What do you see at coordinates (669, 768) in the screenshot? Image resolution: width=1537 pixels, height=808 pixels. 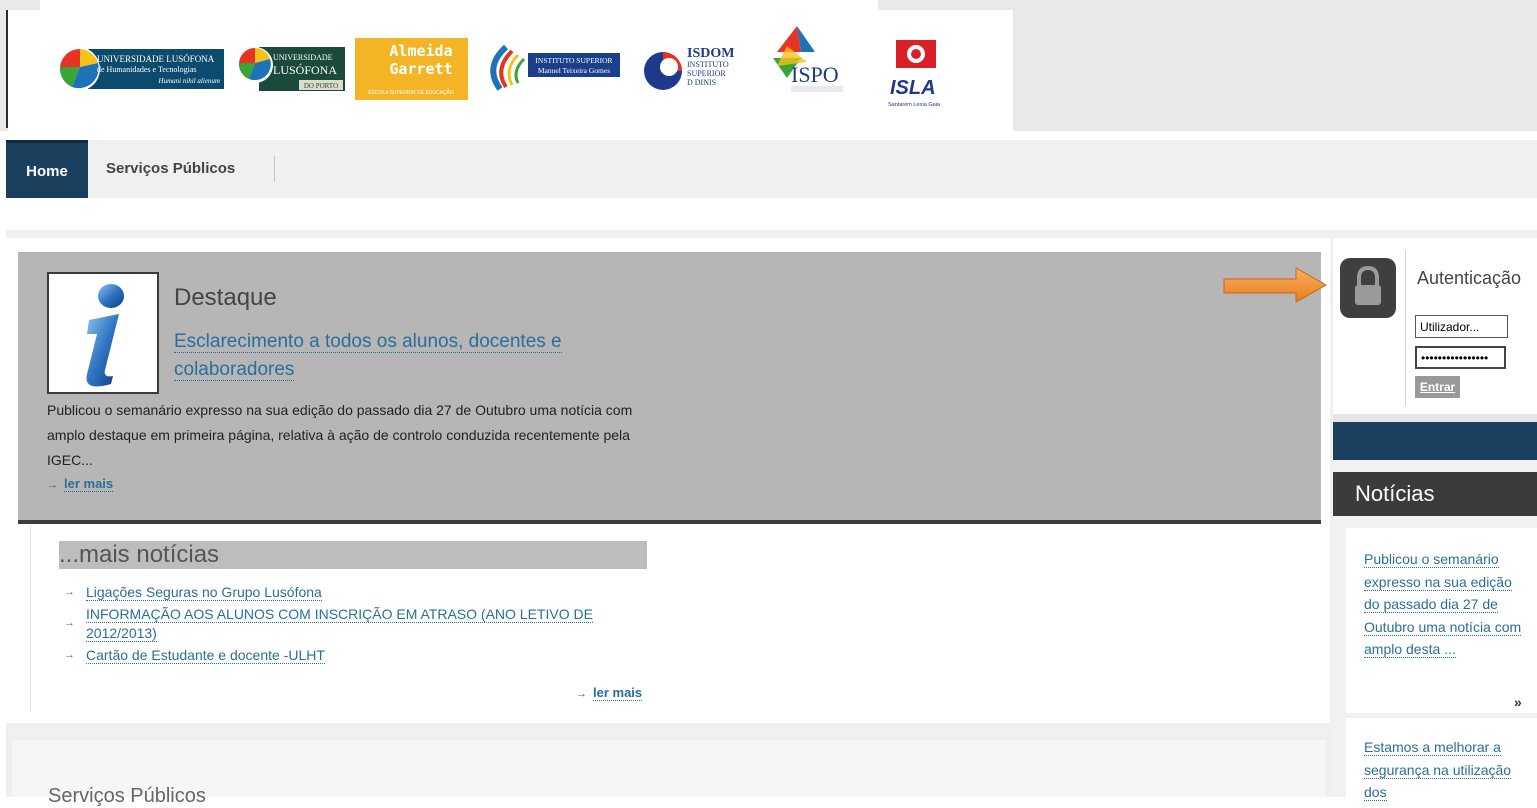 I see `servicos-publicos-card` at bounding box center [669, 768].